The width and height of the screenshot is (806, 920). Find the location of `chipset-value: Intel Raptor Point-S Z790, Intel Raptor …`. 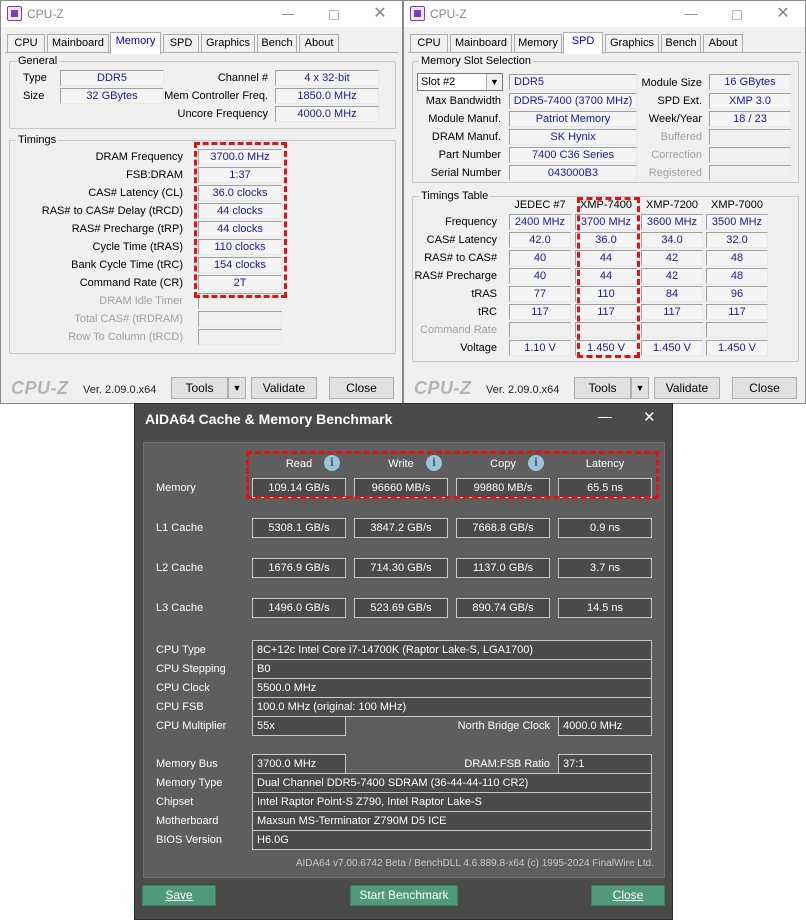

chipset-value: Intel Raptor Point-S Z790, Intel Raptor … is located at coordinates (452, 802).